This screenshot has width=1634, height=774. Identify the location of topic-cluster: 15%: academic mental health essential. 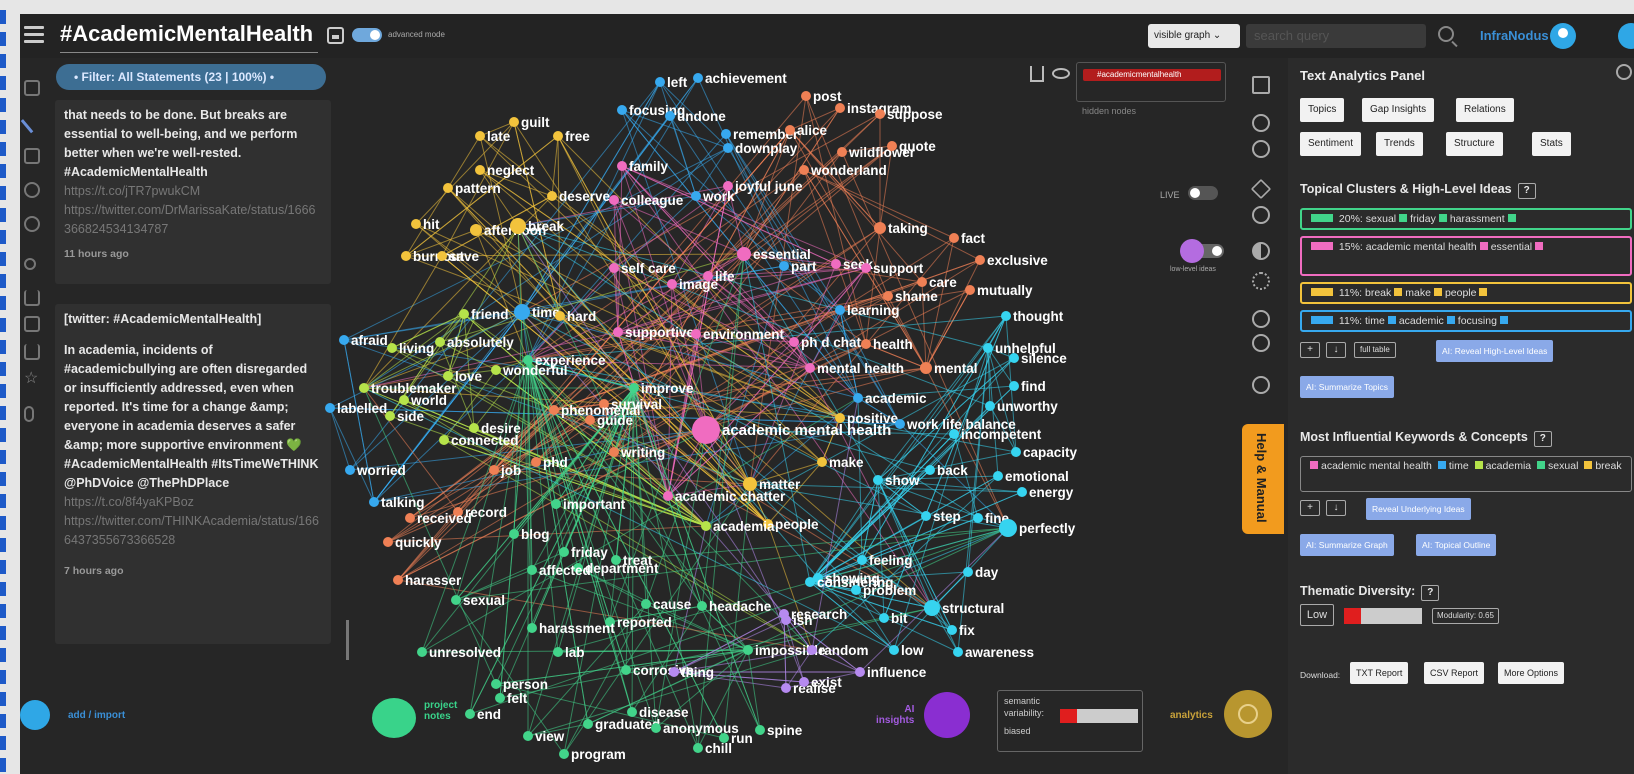
(1466, 256).